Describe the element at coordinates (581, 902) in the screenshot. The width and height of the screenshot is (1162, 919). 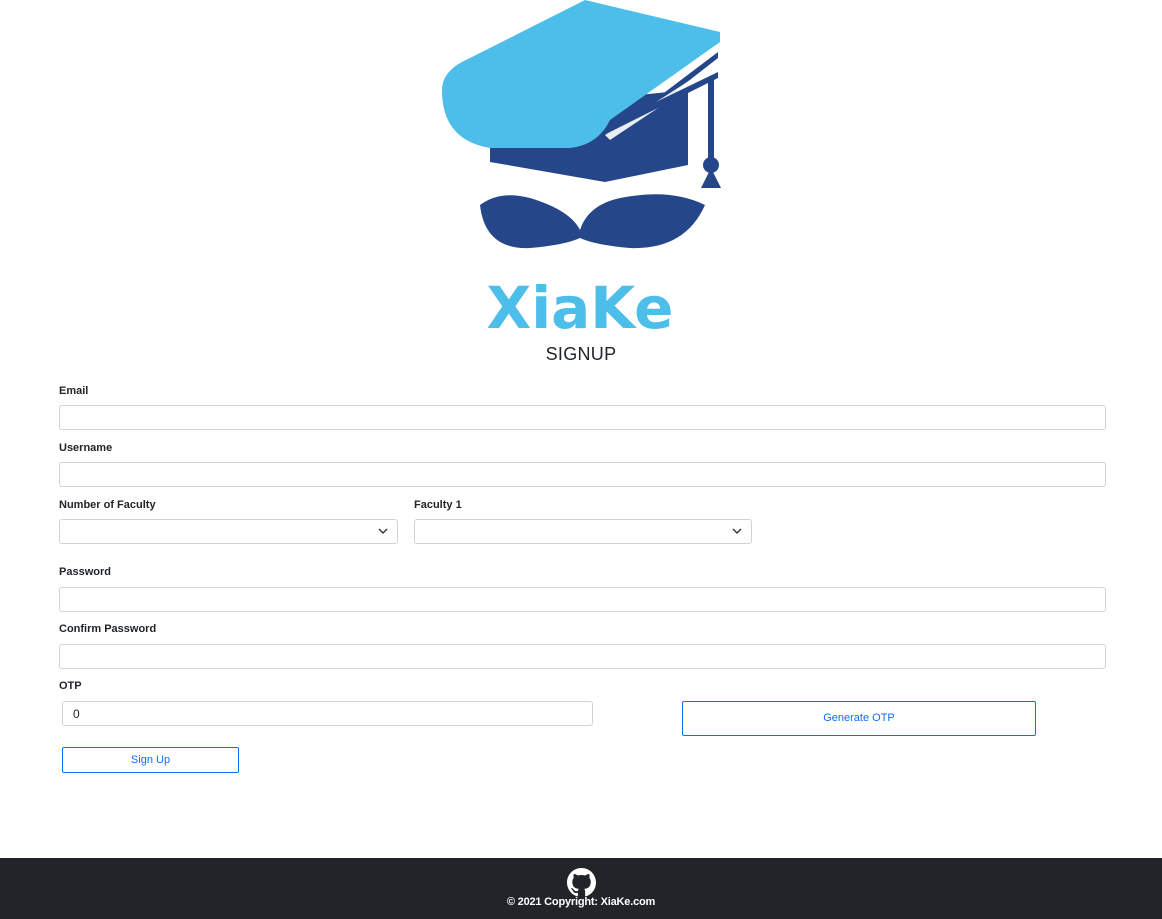
I see `copyright-text: © 2021 Copyright: XiaKe.com` at that location.